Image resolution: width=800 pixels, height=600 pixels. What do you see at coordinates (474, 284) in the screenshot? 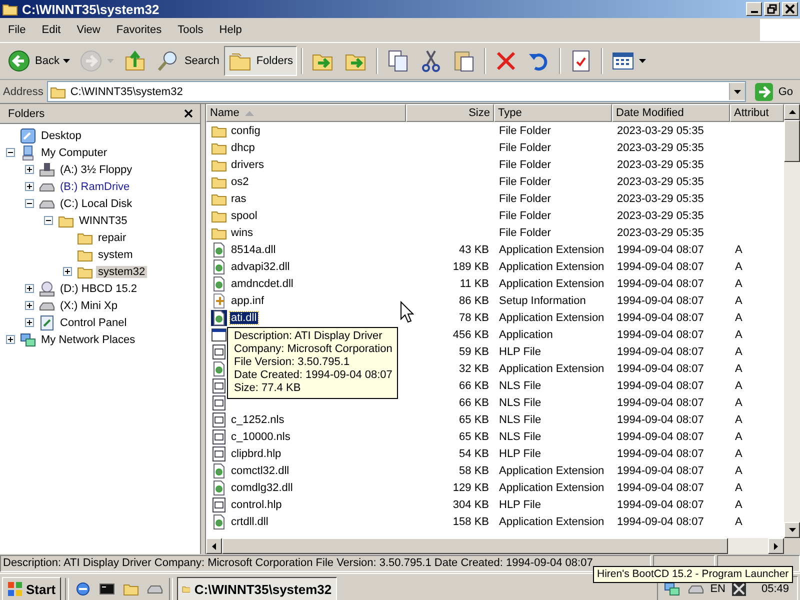
I see `file-size: 11 KB` at bounding box center [474, 284].